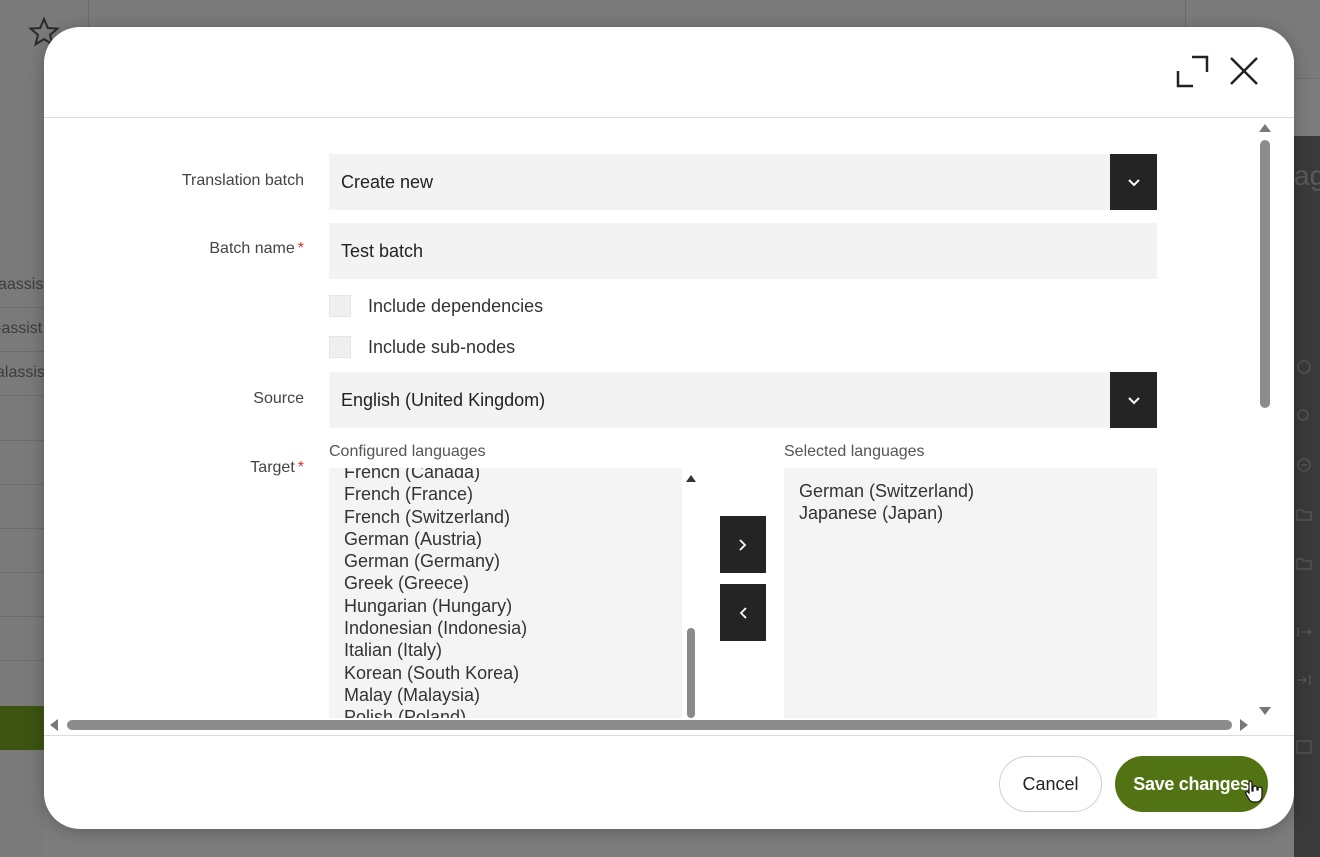 The height and width of the screenshot is (857, 1320). I want to click on selected-languages-caption: Selected languages, so click(854, 451).